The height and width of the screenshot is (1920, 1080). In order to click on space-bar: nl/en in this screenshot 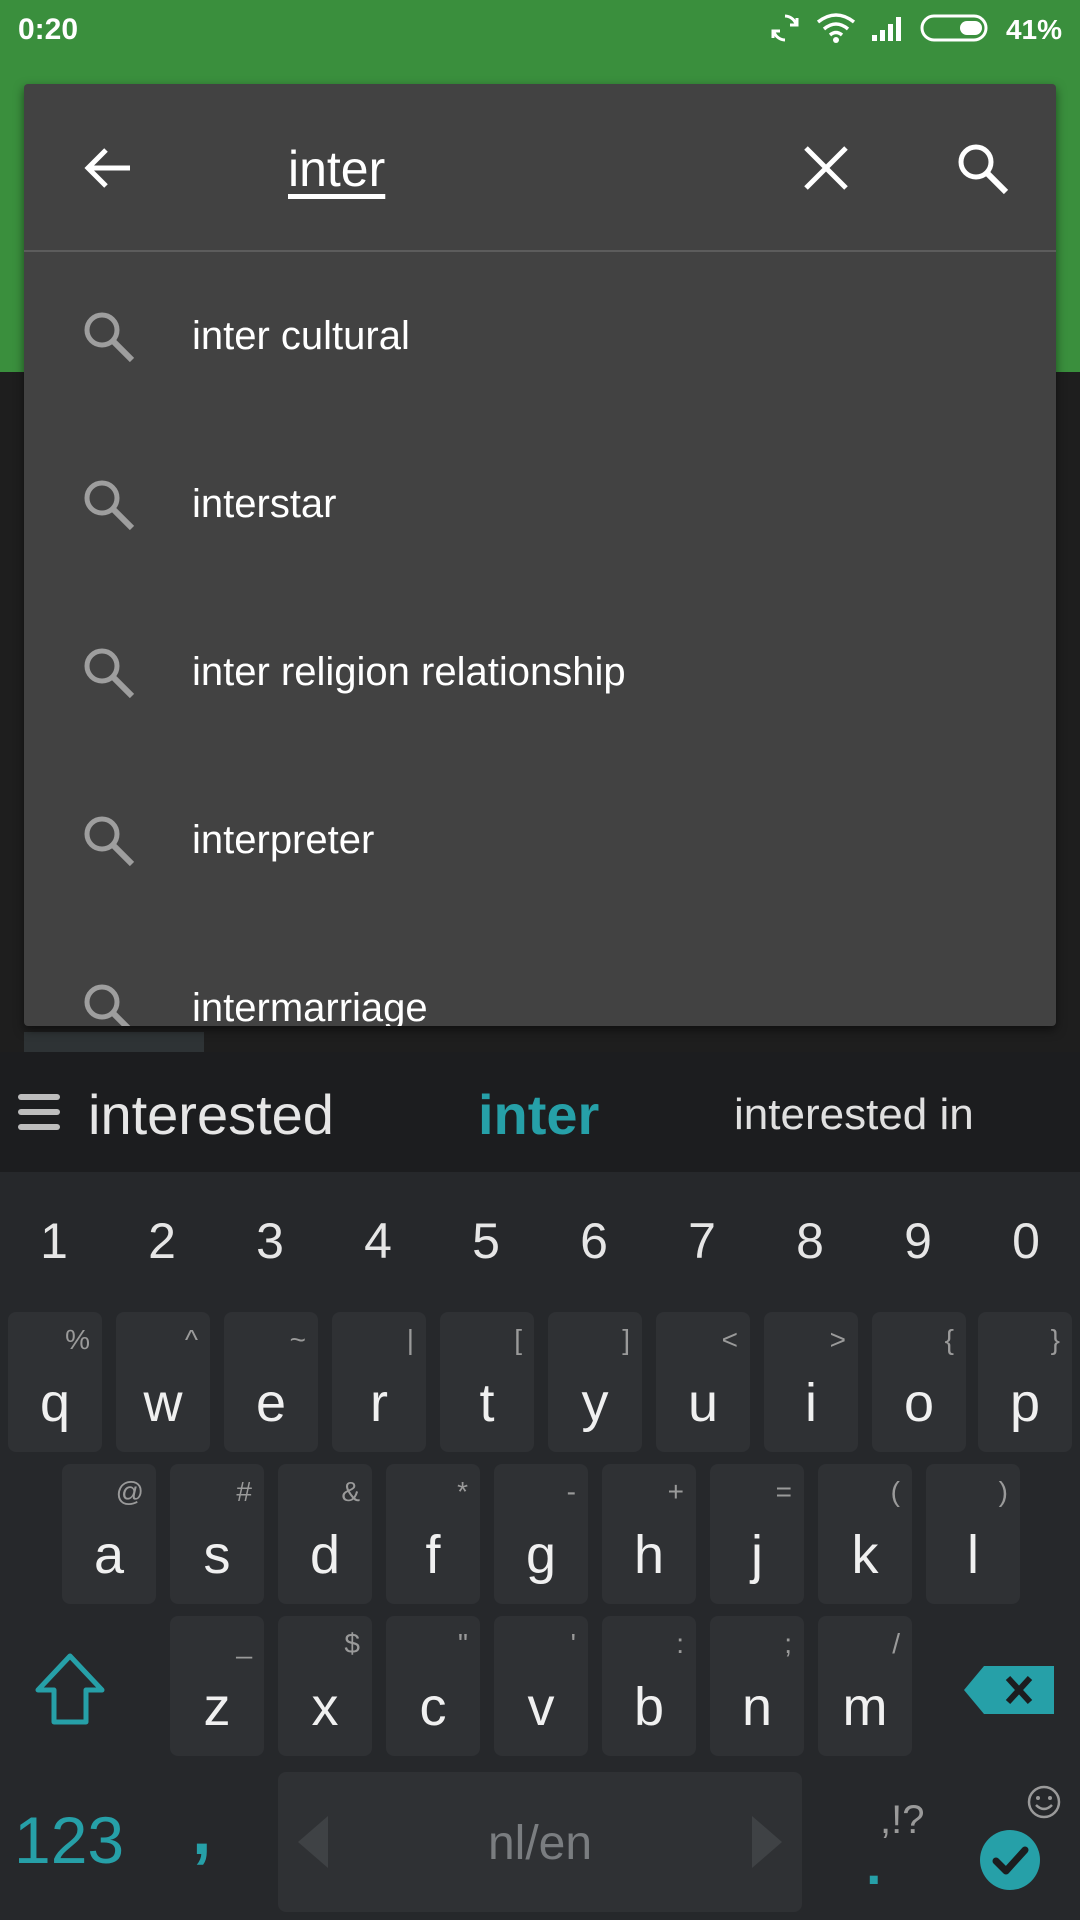, I will do `click(540, 1842)`.